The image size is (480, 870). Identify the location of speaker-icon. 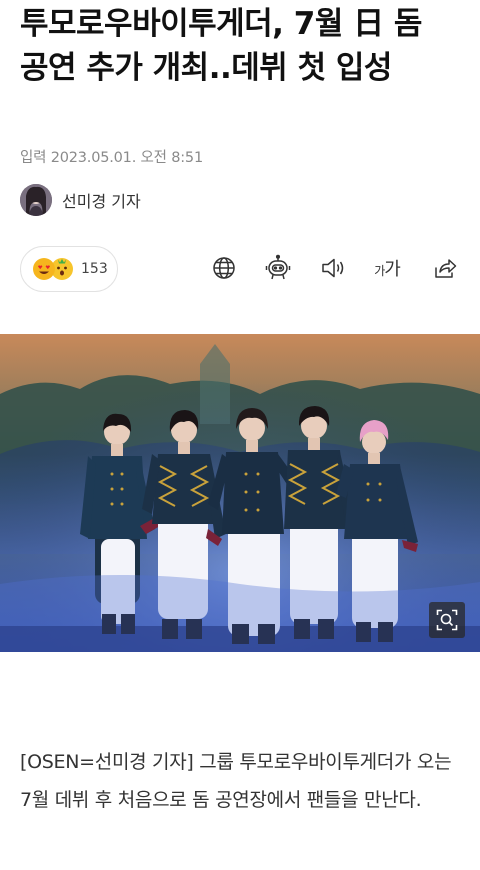
(333, 268).